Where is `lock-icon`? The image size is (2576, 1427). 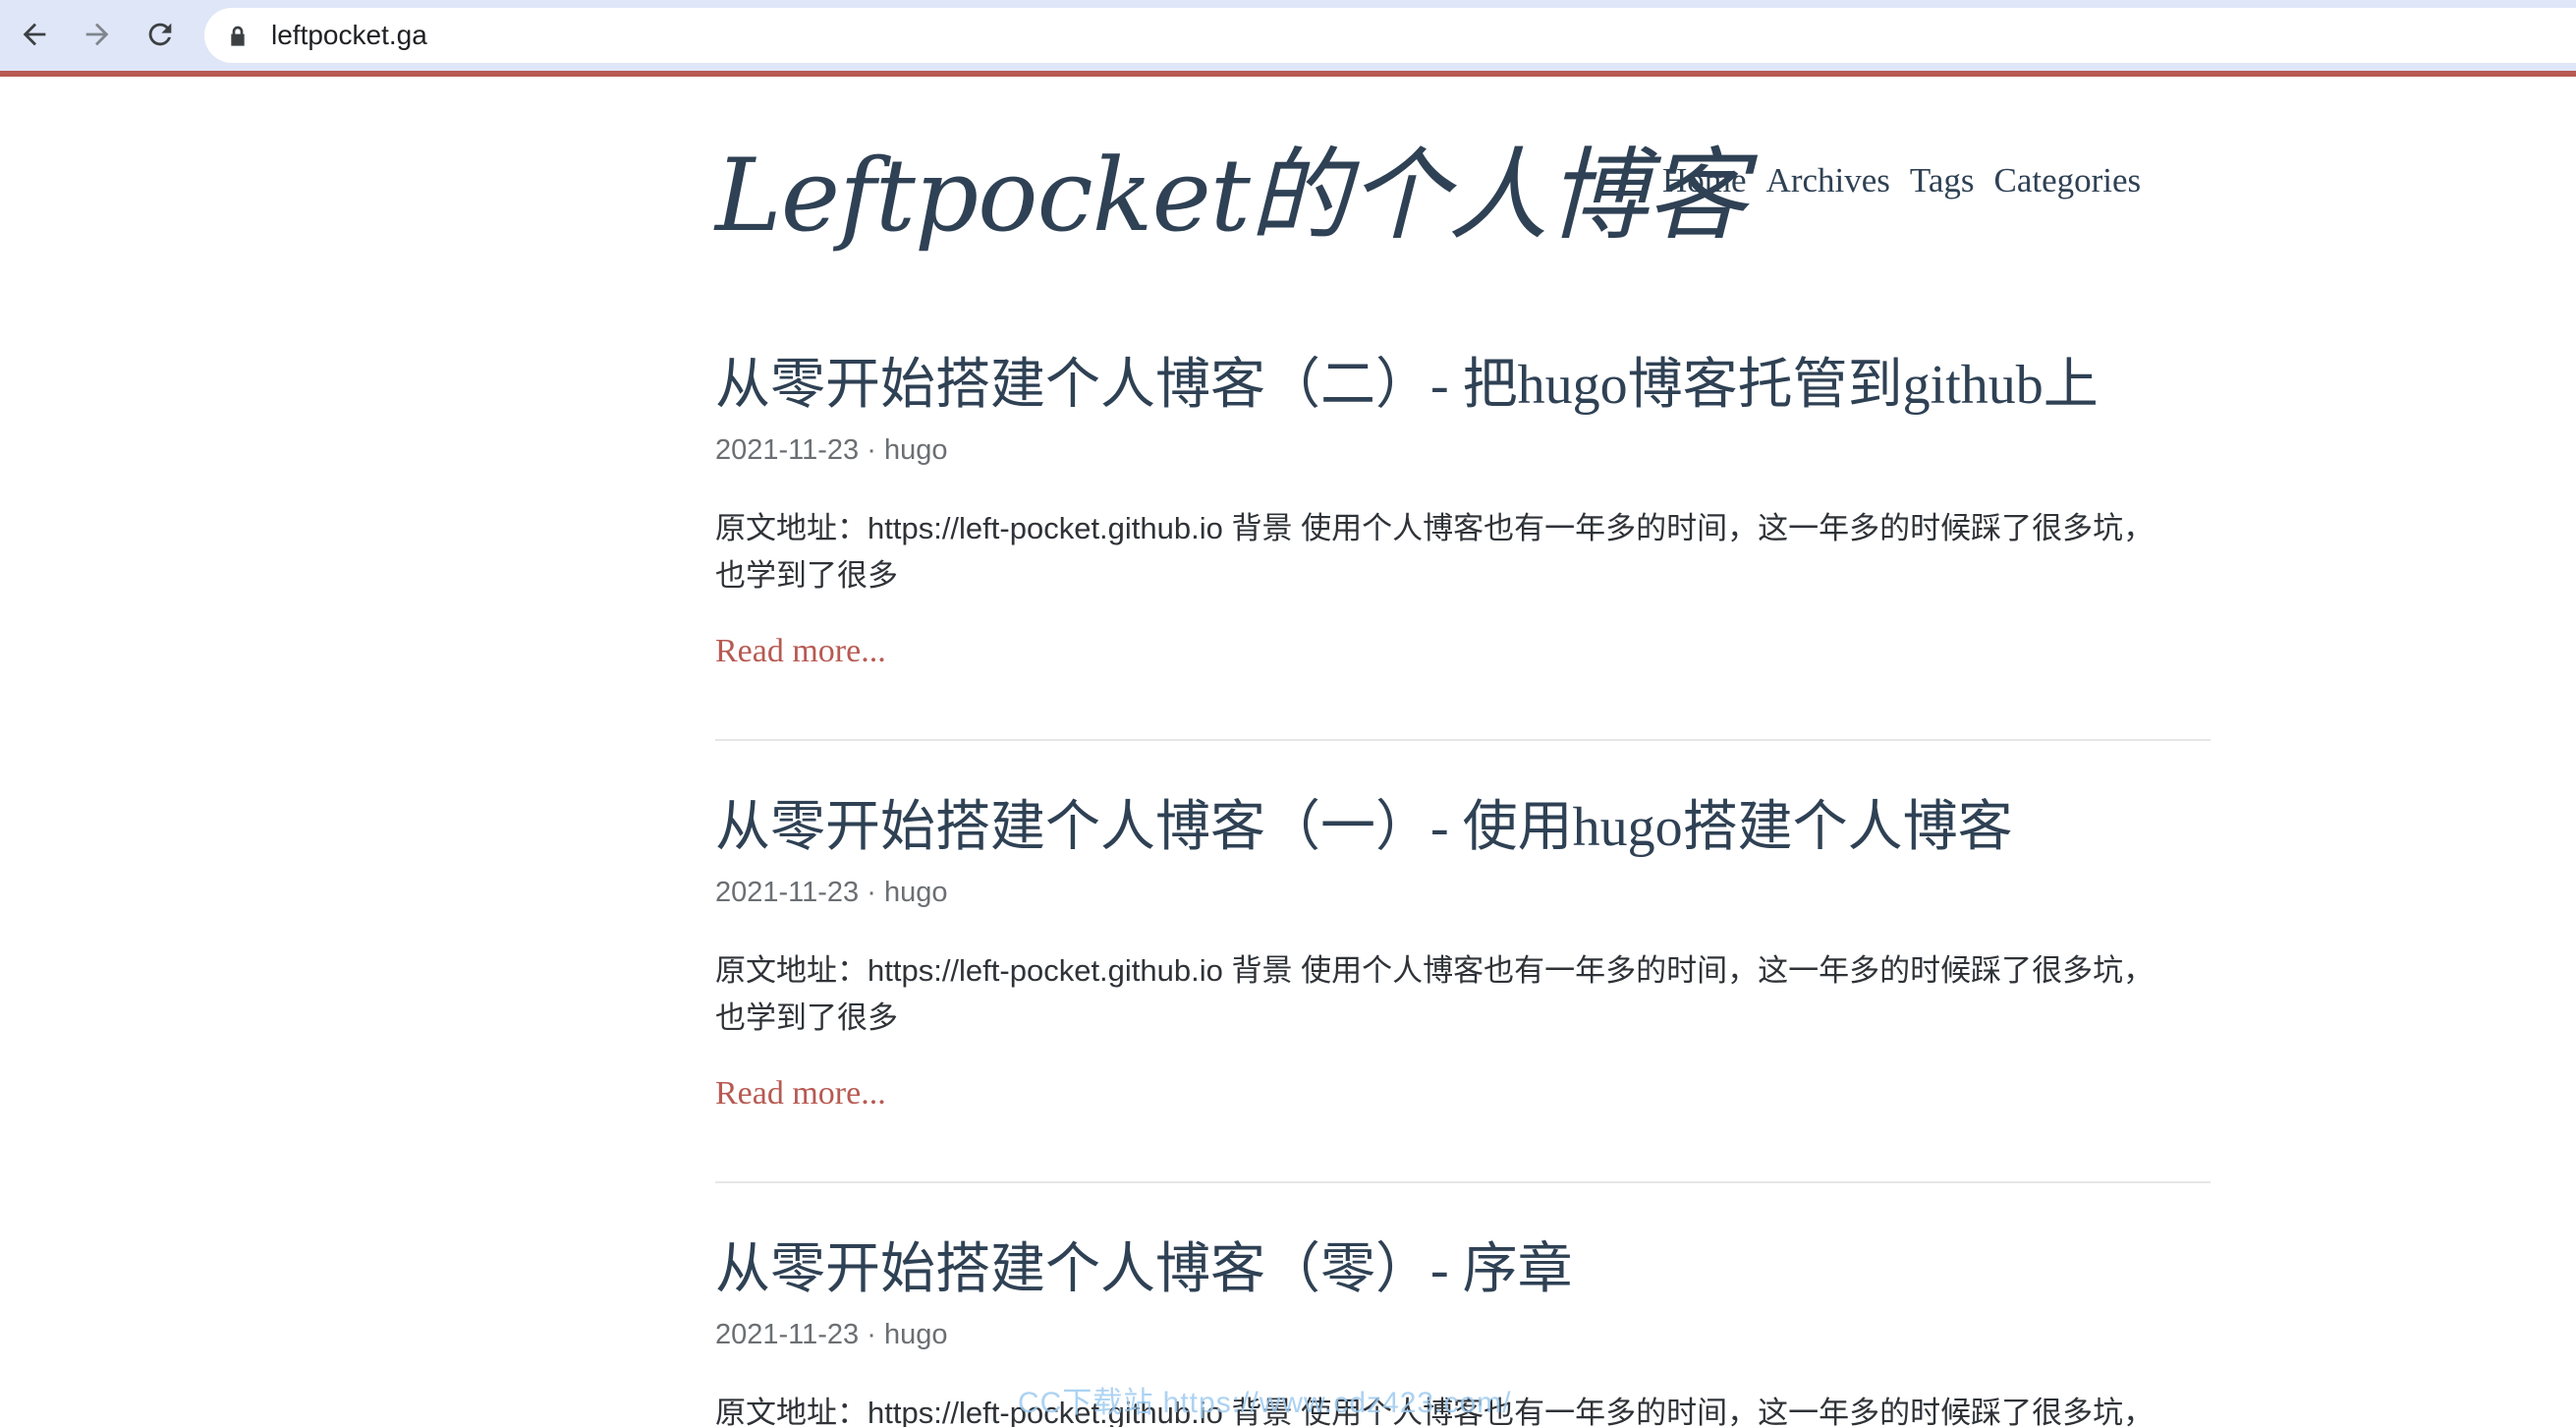
lock-icon is located at coordinates (241, 35).